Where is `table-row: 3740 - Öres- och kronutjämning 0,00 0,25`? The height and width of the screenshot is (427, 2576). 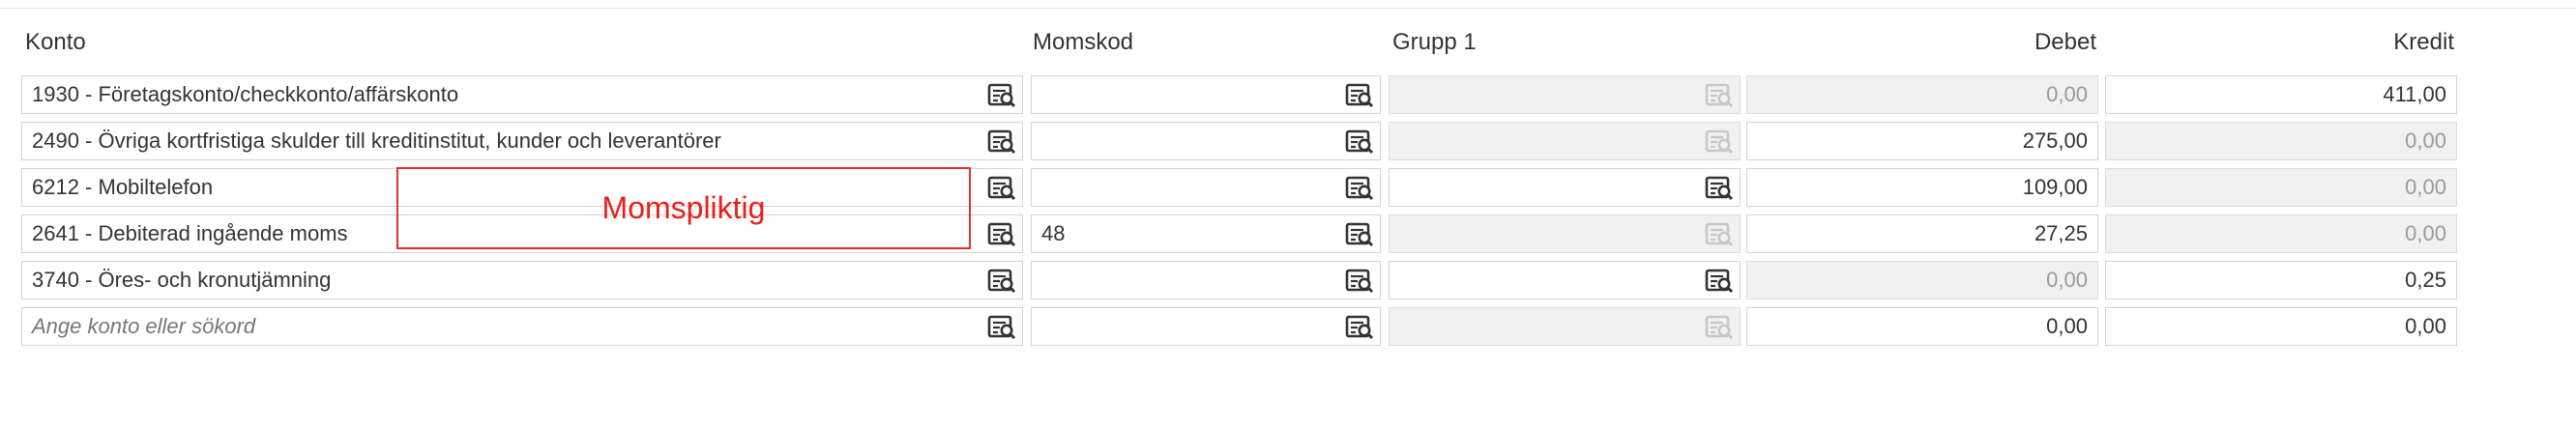
table-row: 3740 - Öres- och kronutjämning 0,00 0,25 is located at coordinates (1288, 281).